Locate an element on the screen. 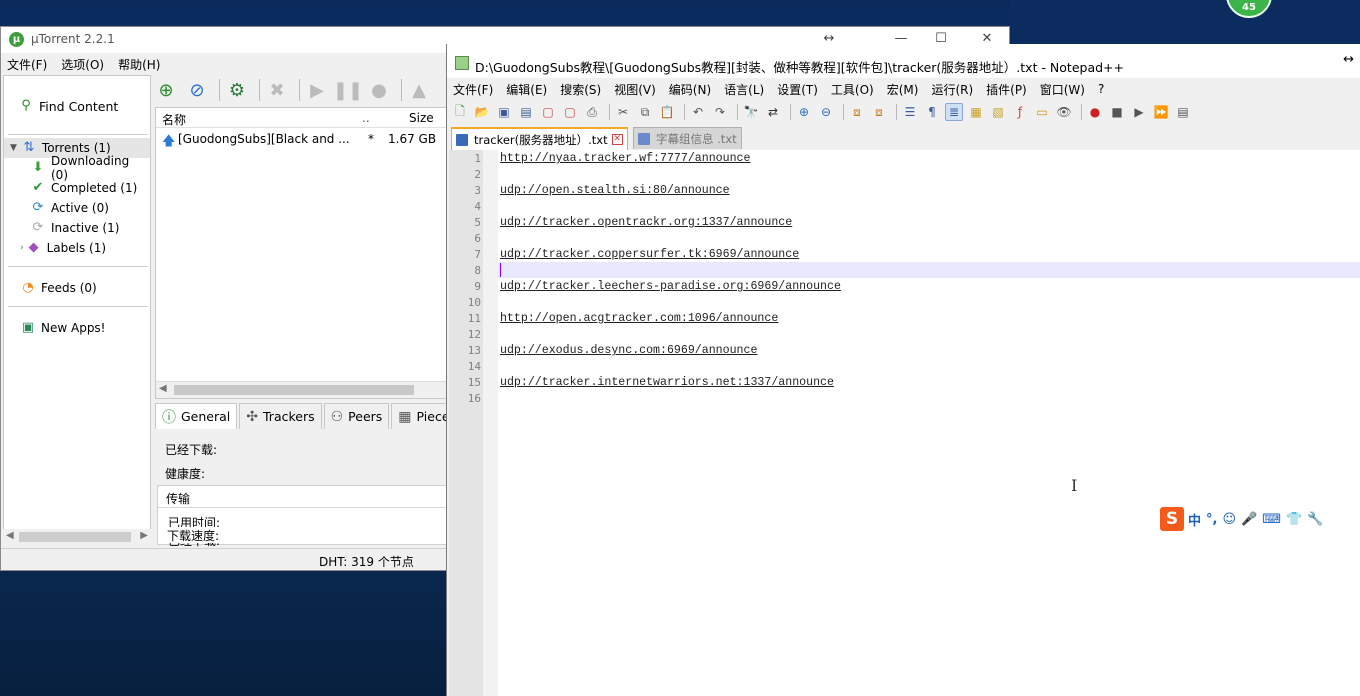  sogou-logo-icon: S is located at coordinates (1172, 519).